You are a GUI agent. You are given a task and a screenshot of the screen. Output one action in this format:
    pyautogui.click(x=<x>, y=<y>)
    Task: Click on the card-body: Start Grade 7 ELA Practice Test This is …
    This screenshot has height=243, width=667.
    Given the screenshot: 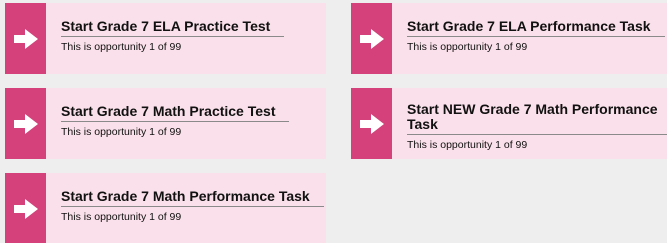 What is the action you would take?
    pyautogui.click(x=186, y=38)
    